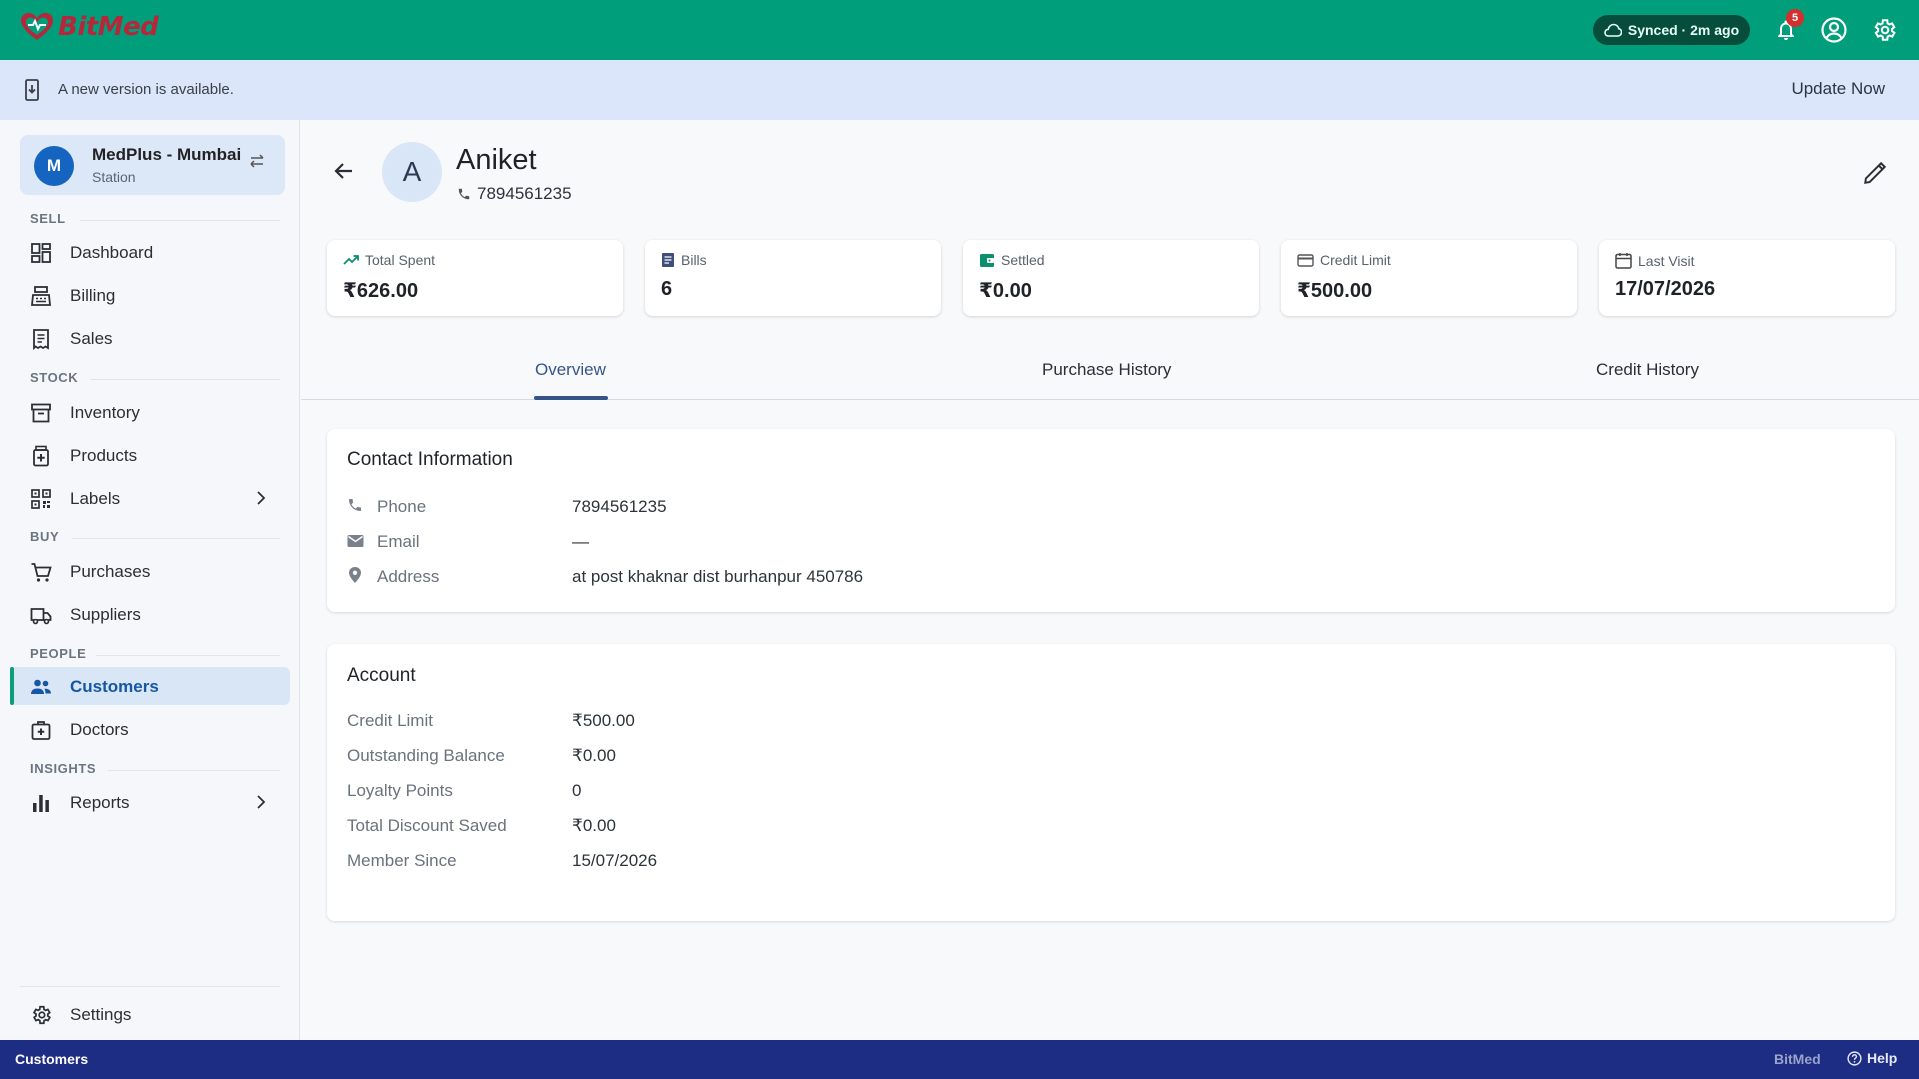 The image size is (1919, 1079). Describe the element at coordinates (1683, 30) in the screenshot. I see `sync-status-text: Synced · 2m ago` at that location.